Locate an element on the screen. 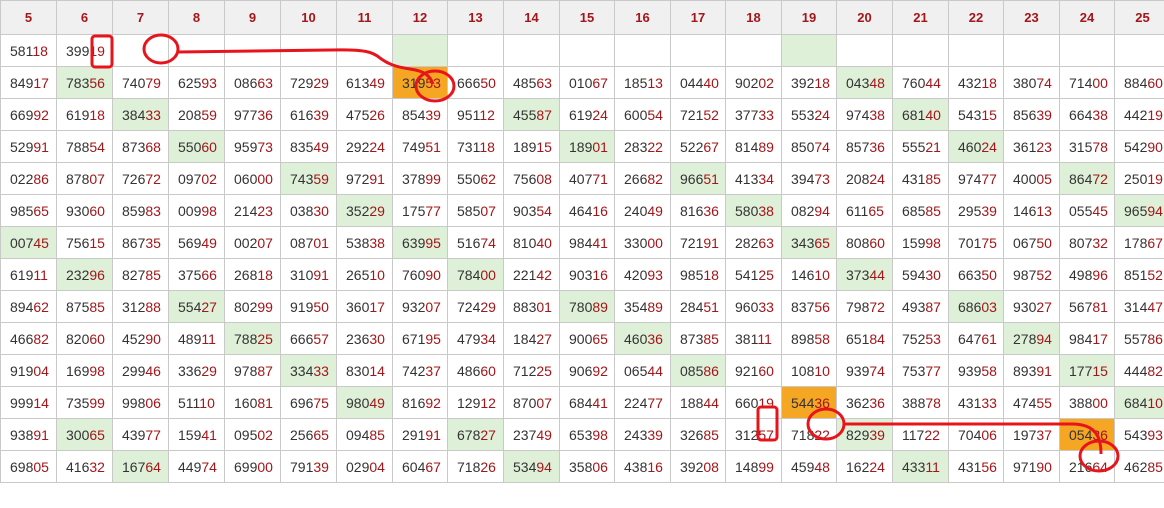  cell-last-two-digits: 92 is located at coordinates (433, 402).